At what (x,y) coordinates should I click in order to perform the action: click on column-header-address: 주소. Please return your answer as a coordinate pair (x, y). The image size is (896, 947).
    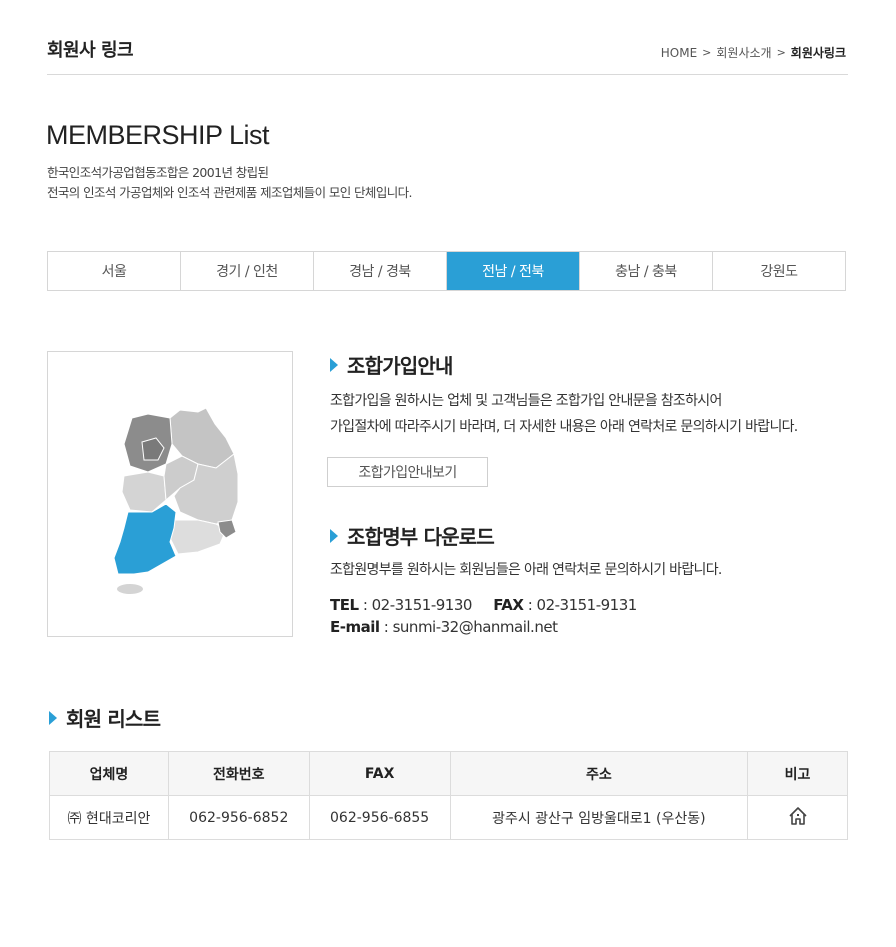
    Looking at the image, I should click on (599, 773).